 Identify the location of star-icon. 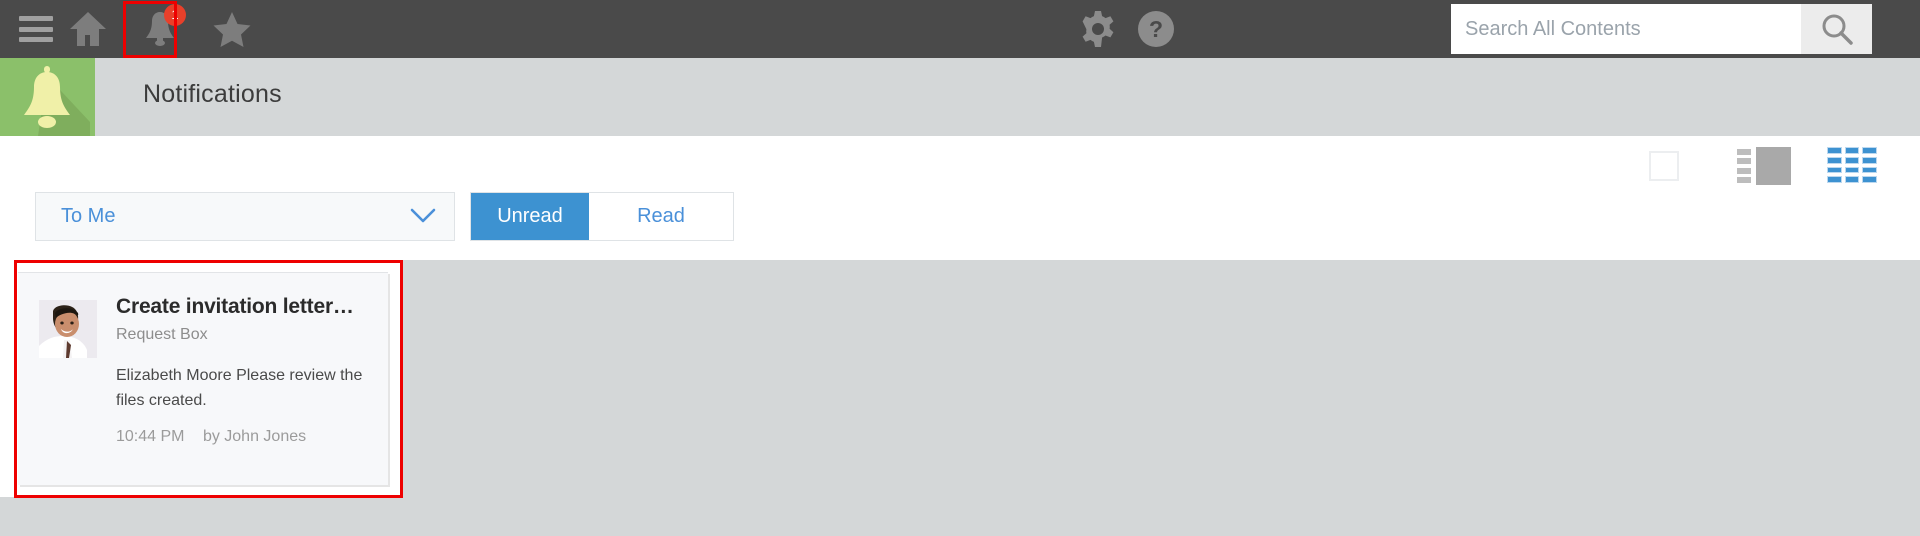
(232, 29).